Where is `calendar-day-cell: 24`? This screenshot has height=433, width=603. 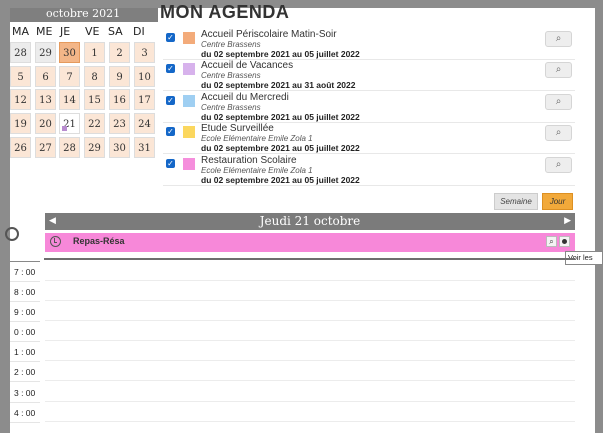
calendar-day-cell: 24 is located at coordinates (144, 123).